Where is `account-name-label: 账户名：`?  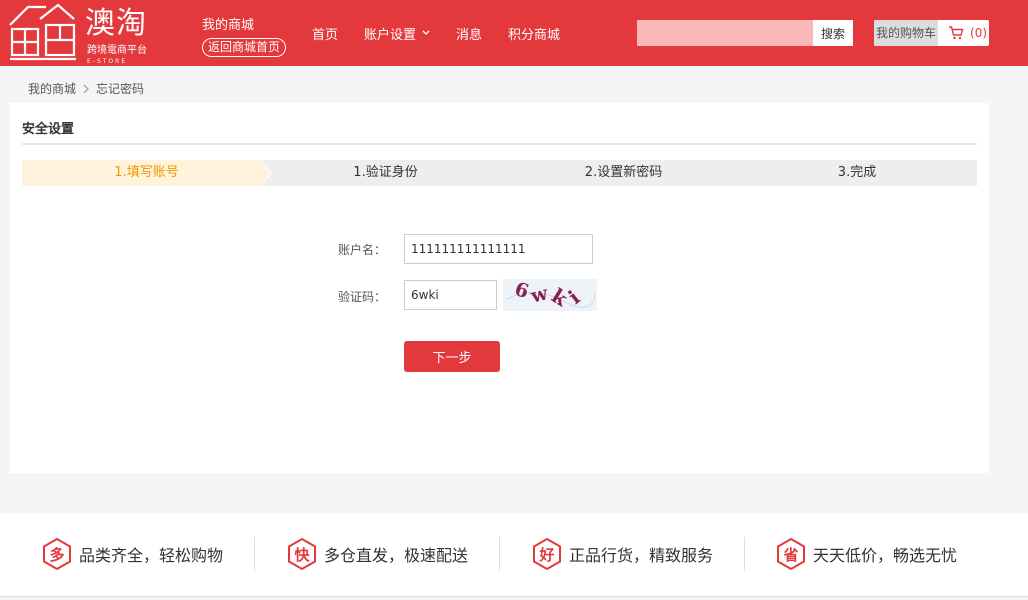 account-name-label: 账户名： is located at coordinates (361, 250).